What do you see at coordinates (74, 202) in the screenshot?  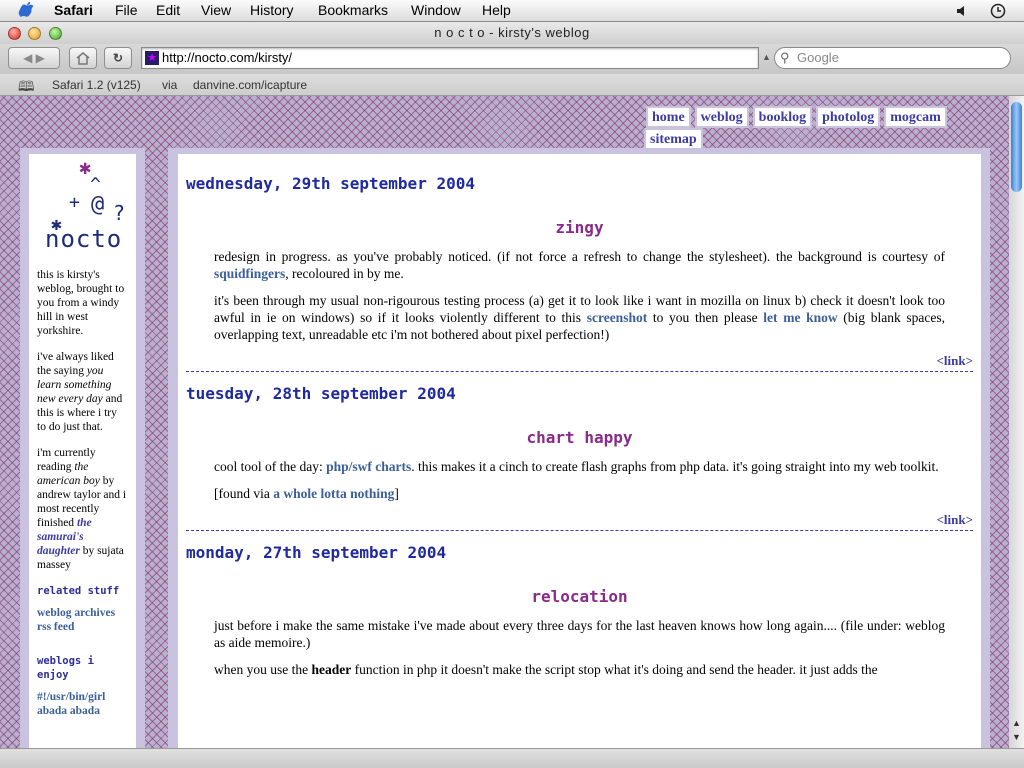 I see `logo-plus-icon: +` at bounding box center [74, 202].